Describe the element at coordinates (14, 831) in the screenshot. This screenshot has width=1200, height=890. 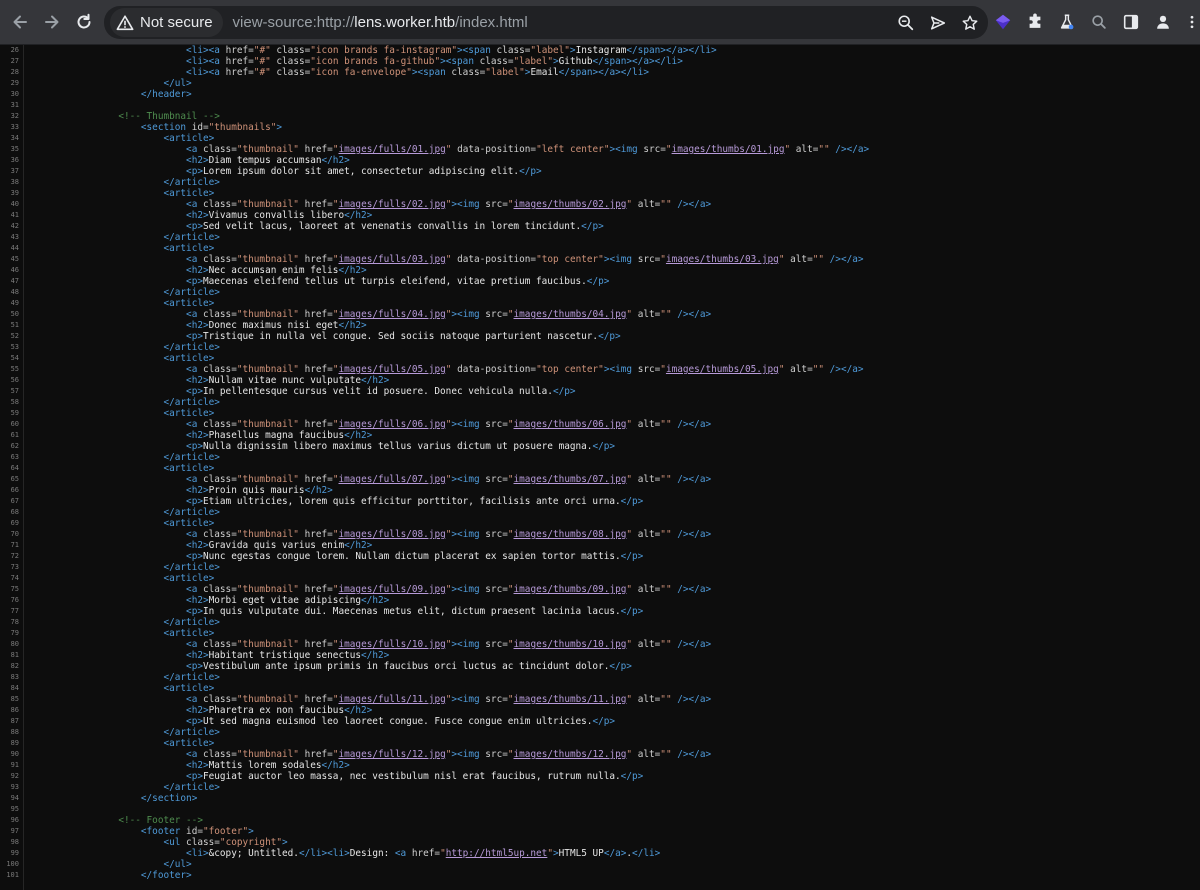
I see `line-number: 97` at that location.